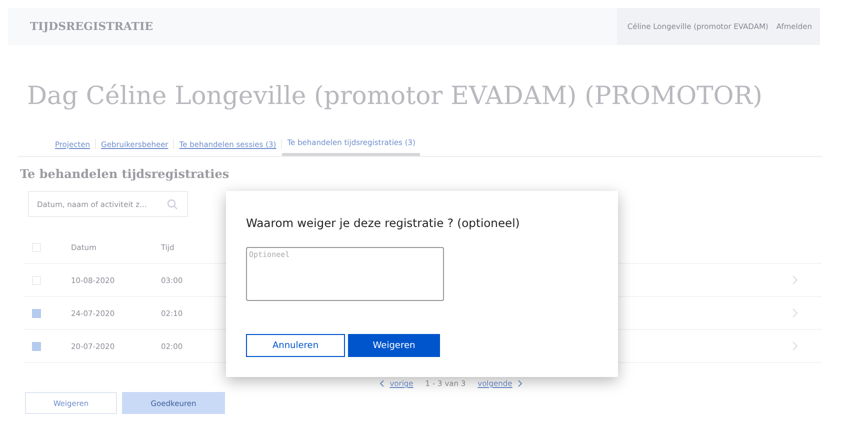 The height and width of the screenshot is (426, 862). Describe the element at coordinates (383, 223) in the screenshot. I see `dialog-title: Waarom weiger je deze registratie ? (optioneel)` at that location.